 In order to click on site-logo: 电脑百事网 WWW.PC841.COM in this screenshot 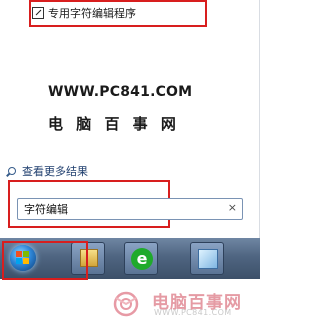, I will do `click(185, 304)`.